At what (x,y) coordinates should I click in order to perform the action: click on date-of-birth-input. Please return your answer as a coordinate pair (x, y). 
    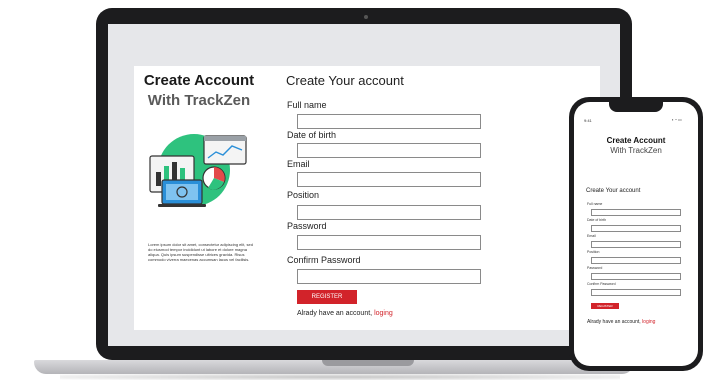
    Looking at the image, I should click on (389, 150).